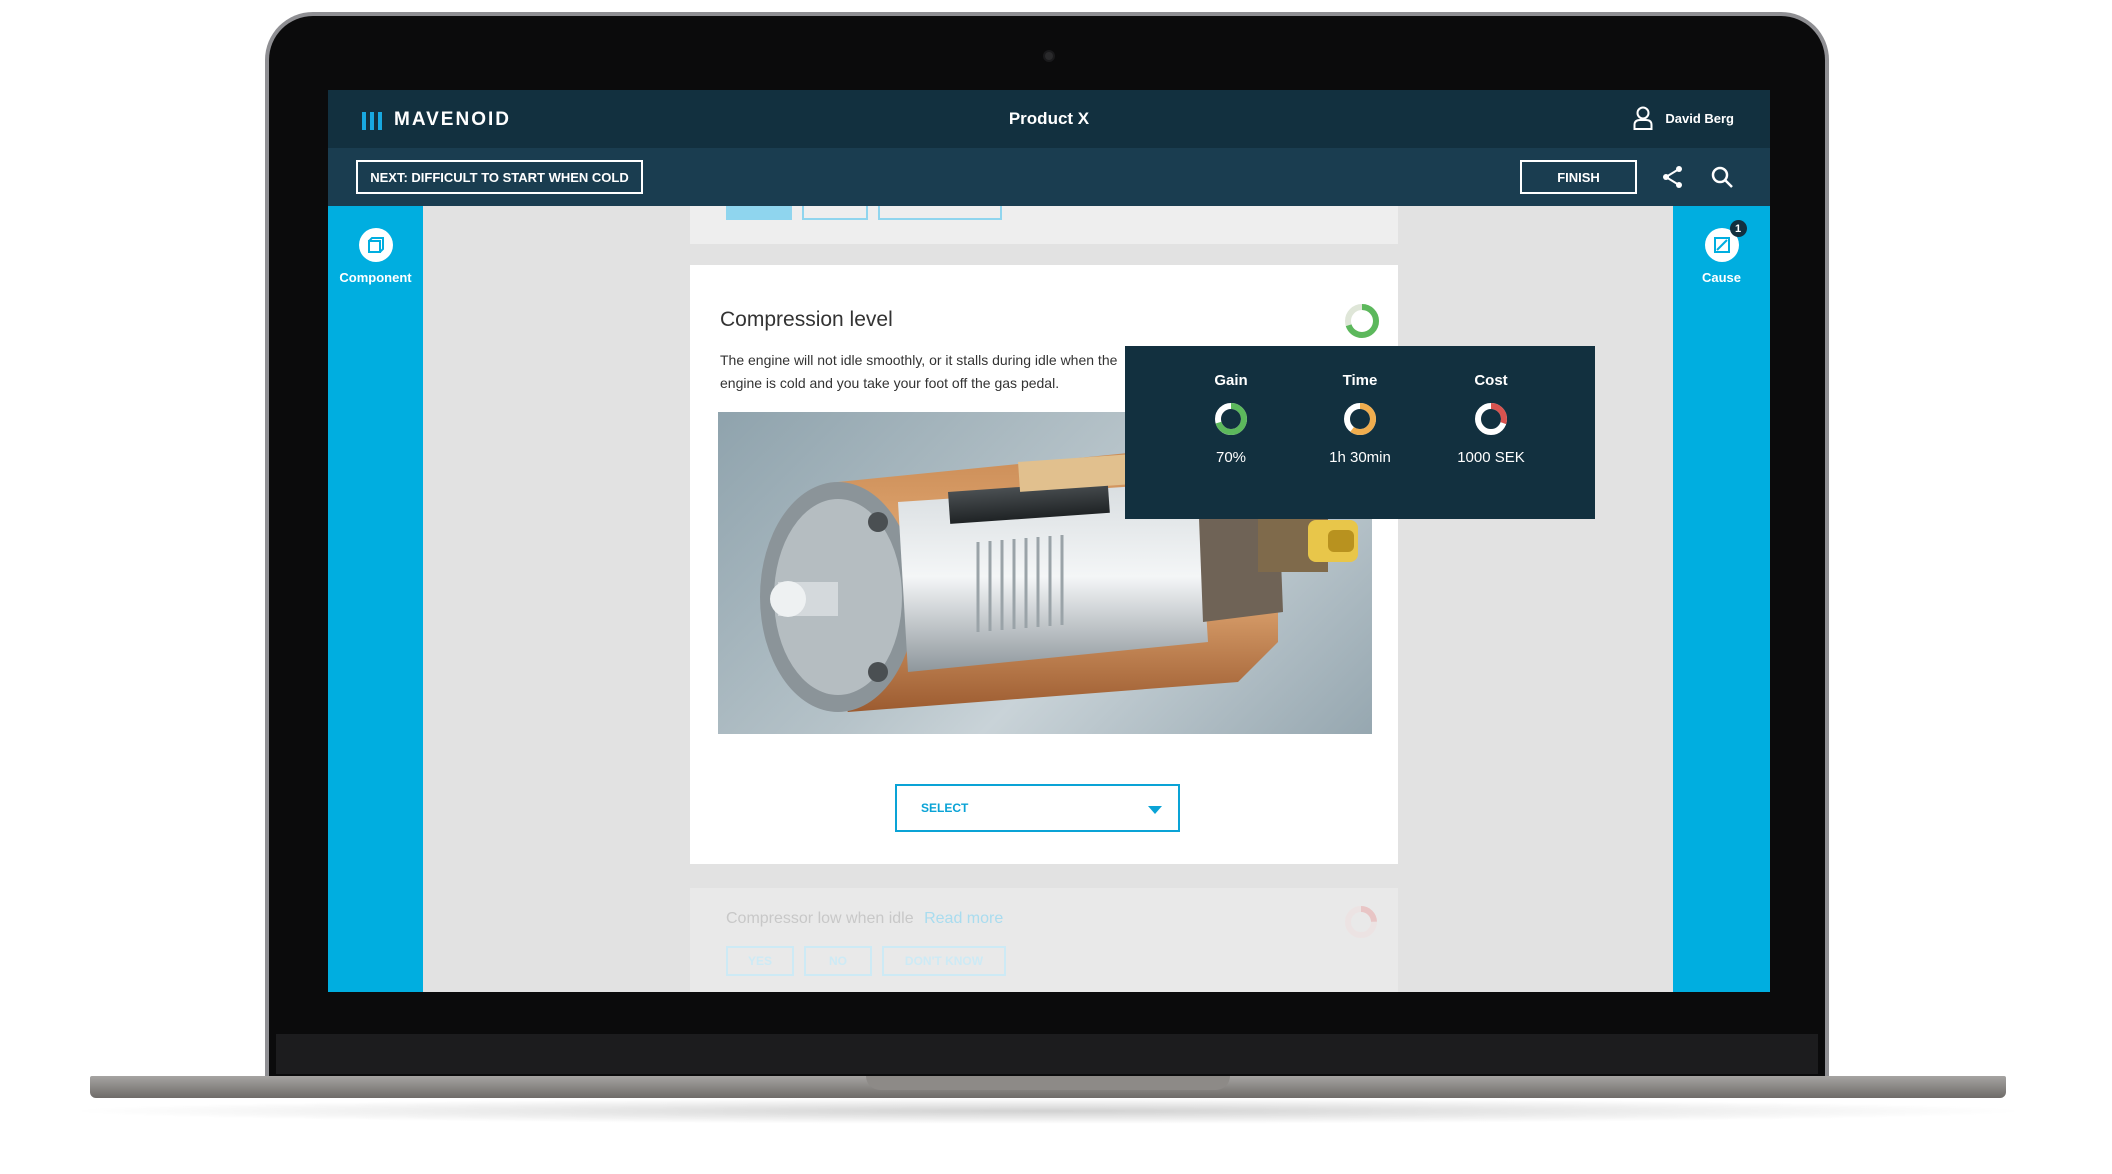 This screenshot has width=2112, height=1174. Describe the element at coordinates (1721, 277) in the screenshot. I see `cause-label: Cause` at that location.